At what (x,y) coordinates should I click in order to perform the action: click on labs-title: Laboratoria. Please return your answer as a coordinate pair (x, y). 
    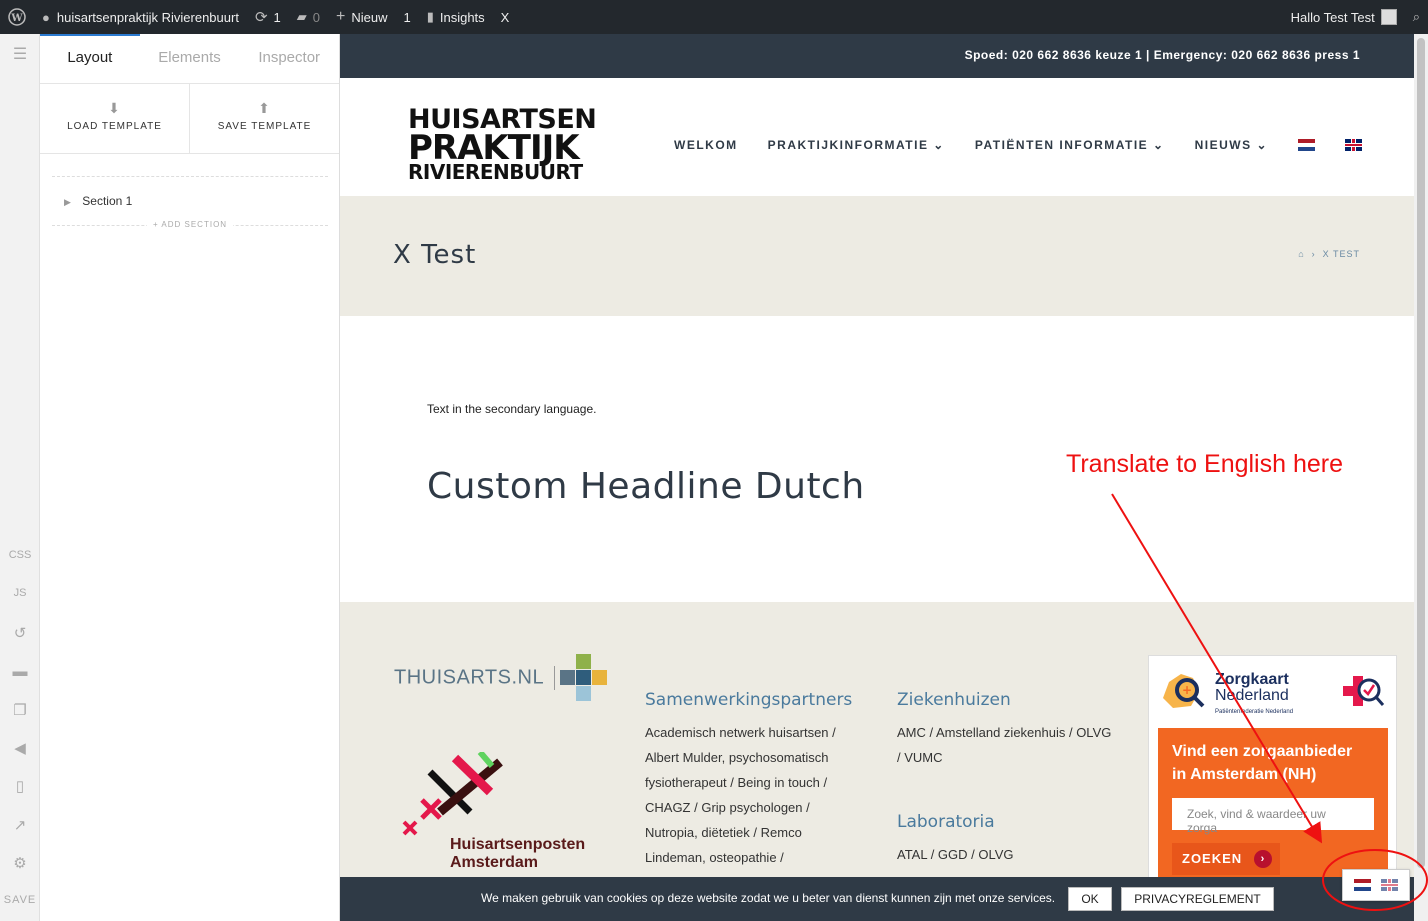
    Looking at the image, I should click on (946, 822).